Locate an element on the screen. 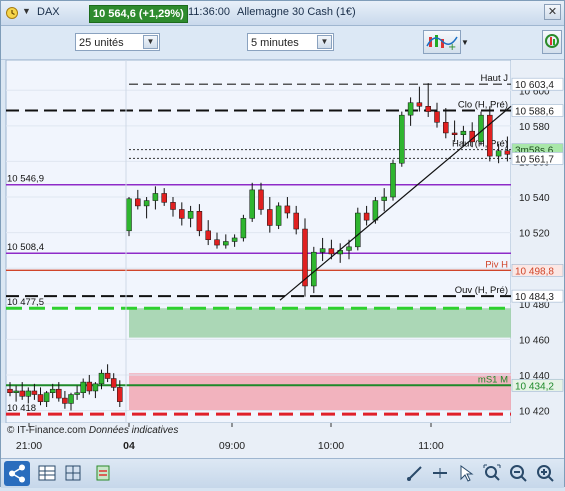 This screenshot has width=565, height=491. zoom-in-icon is located at coordinates (545, 473).